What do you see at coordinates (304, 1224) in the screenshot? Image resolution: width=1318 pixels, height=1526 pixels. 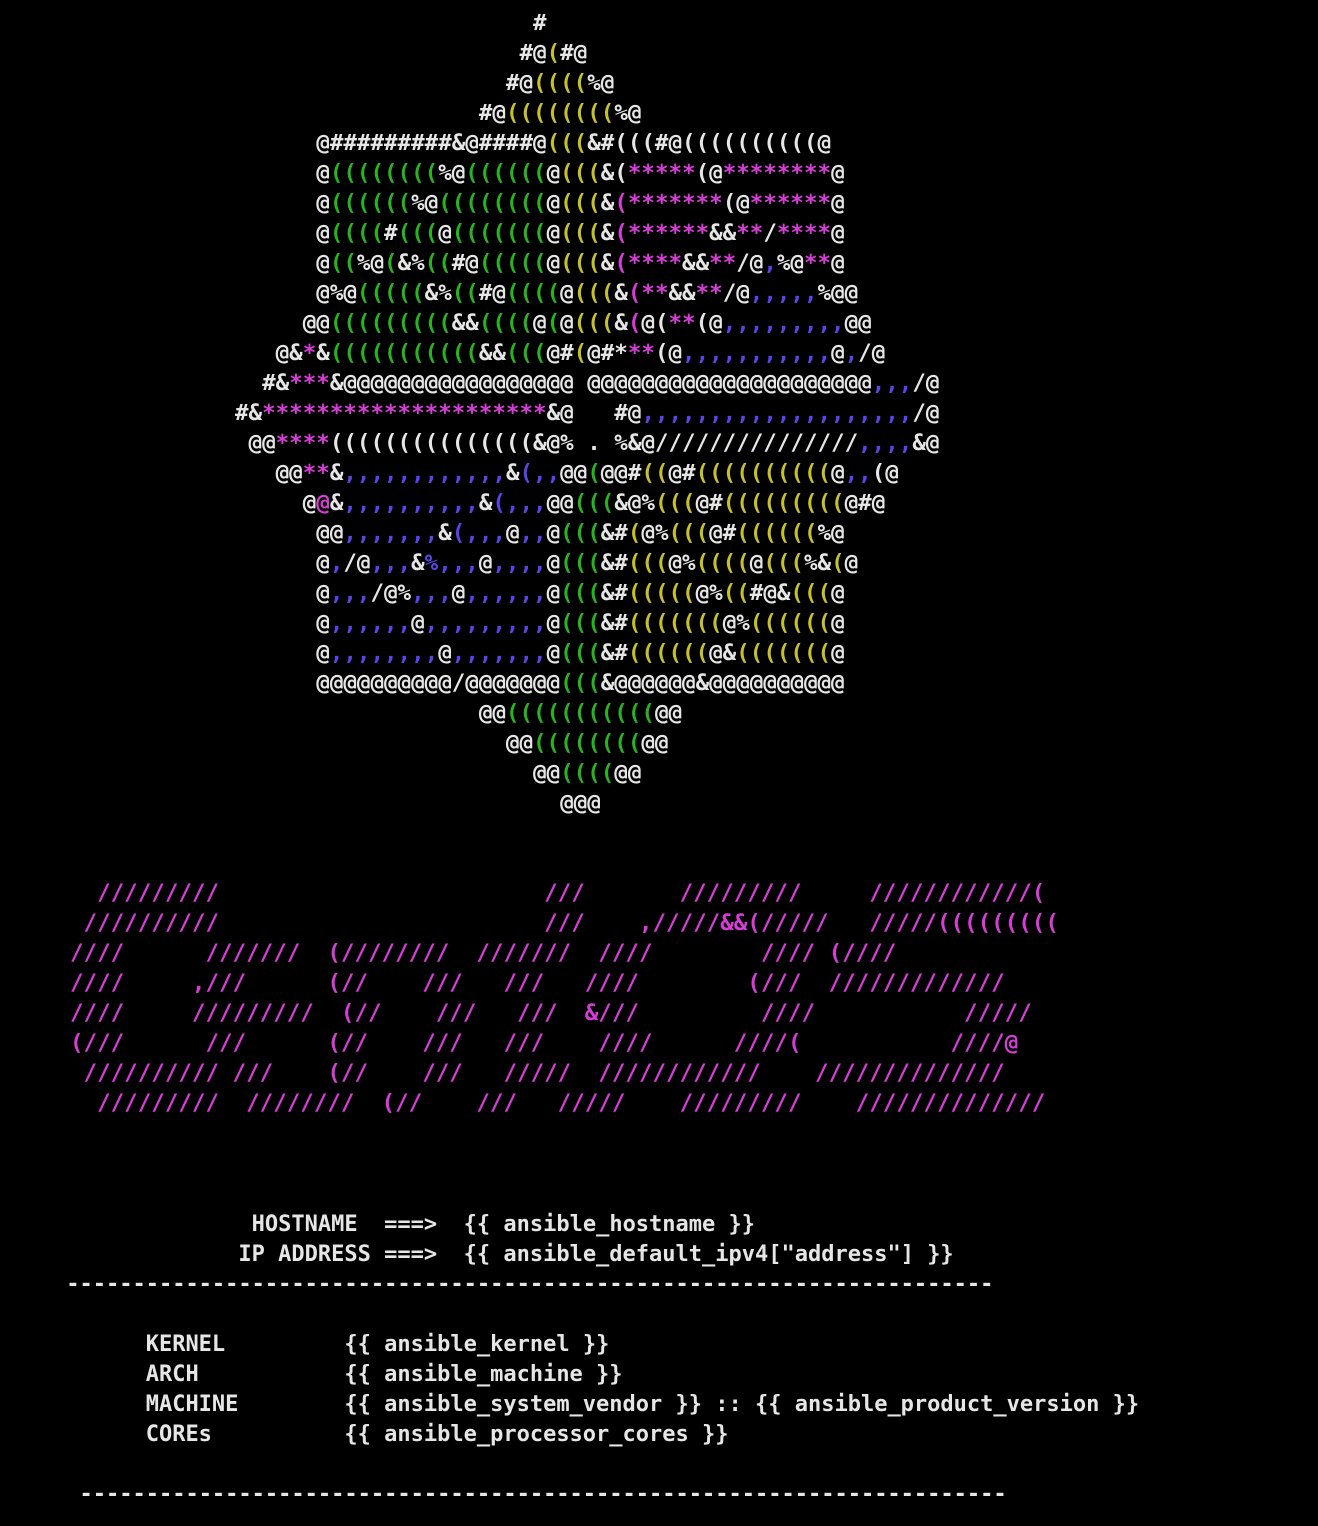 I see `hostname-label: HOSTNAME` at bounding box center [304, 1224].